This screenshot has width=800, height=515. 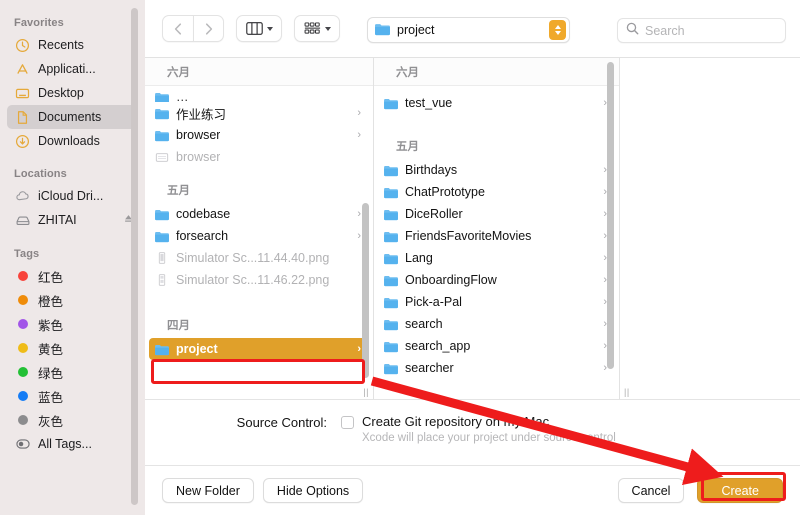 I want to click on file-icon, so click(x=162, y=157).